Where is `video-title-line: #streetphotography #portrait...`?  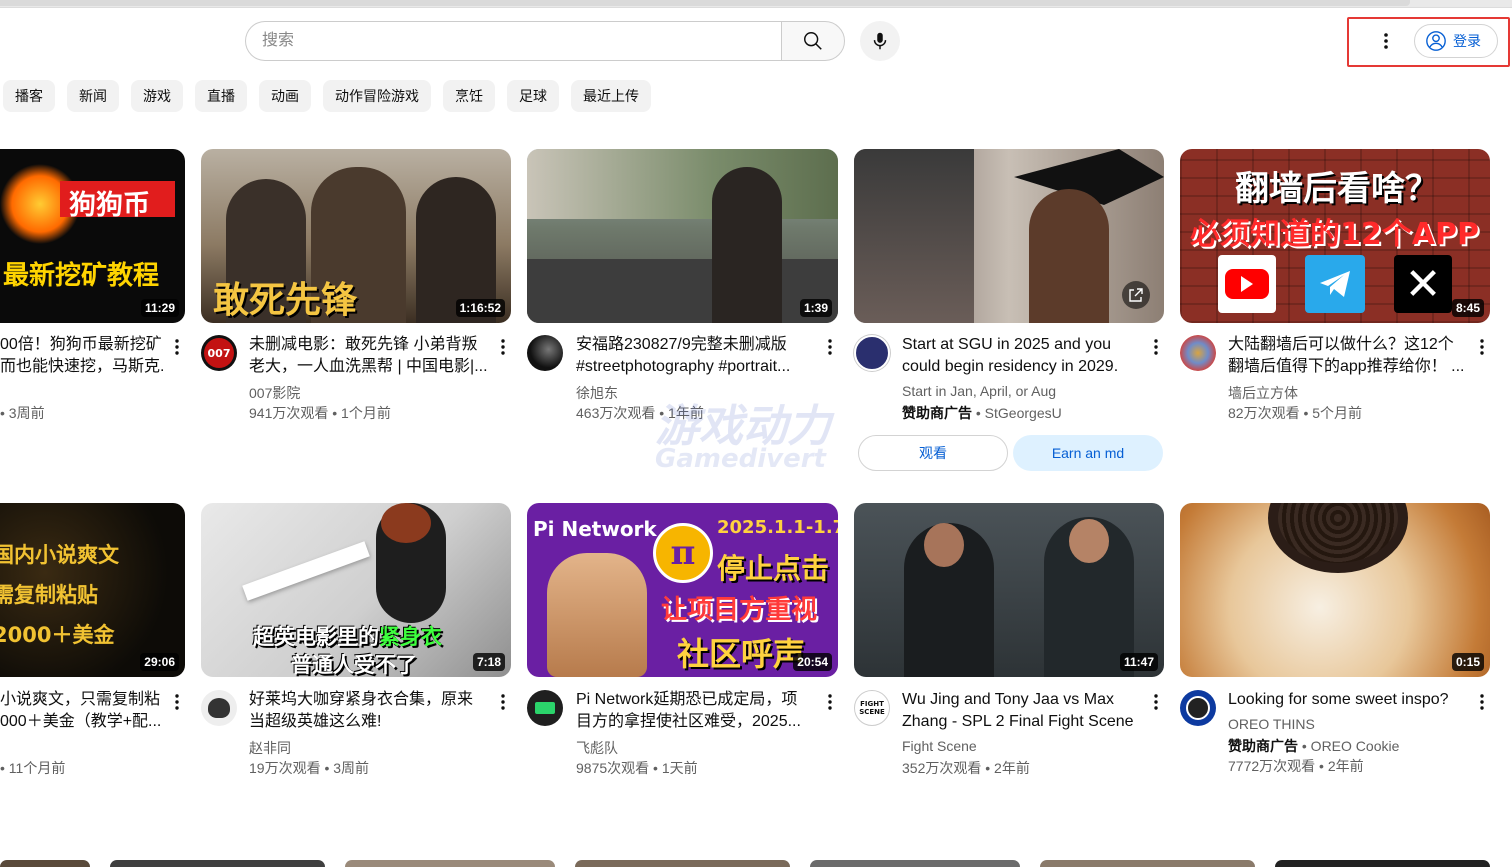
video-title-line: #streetphotography #portrait... is located at coordinates (683, 366).